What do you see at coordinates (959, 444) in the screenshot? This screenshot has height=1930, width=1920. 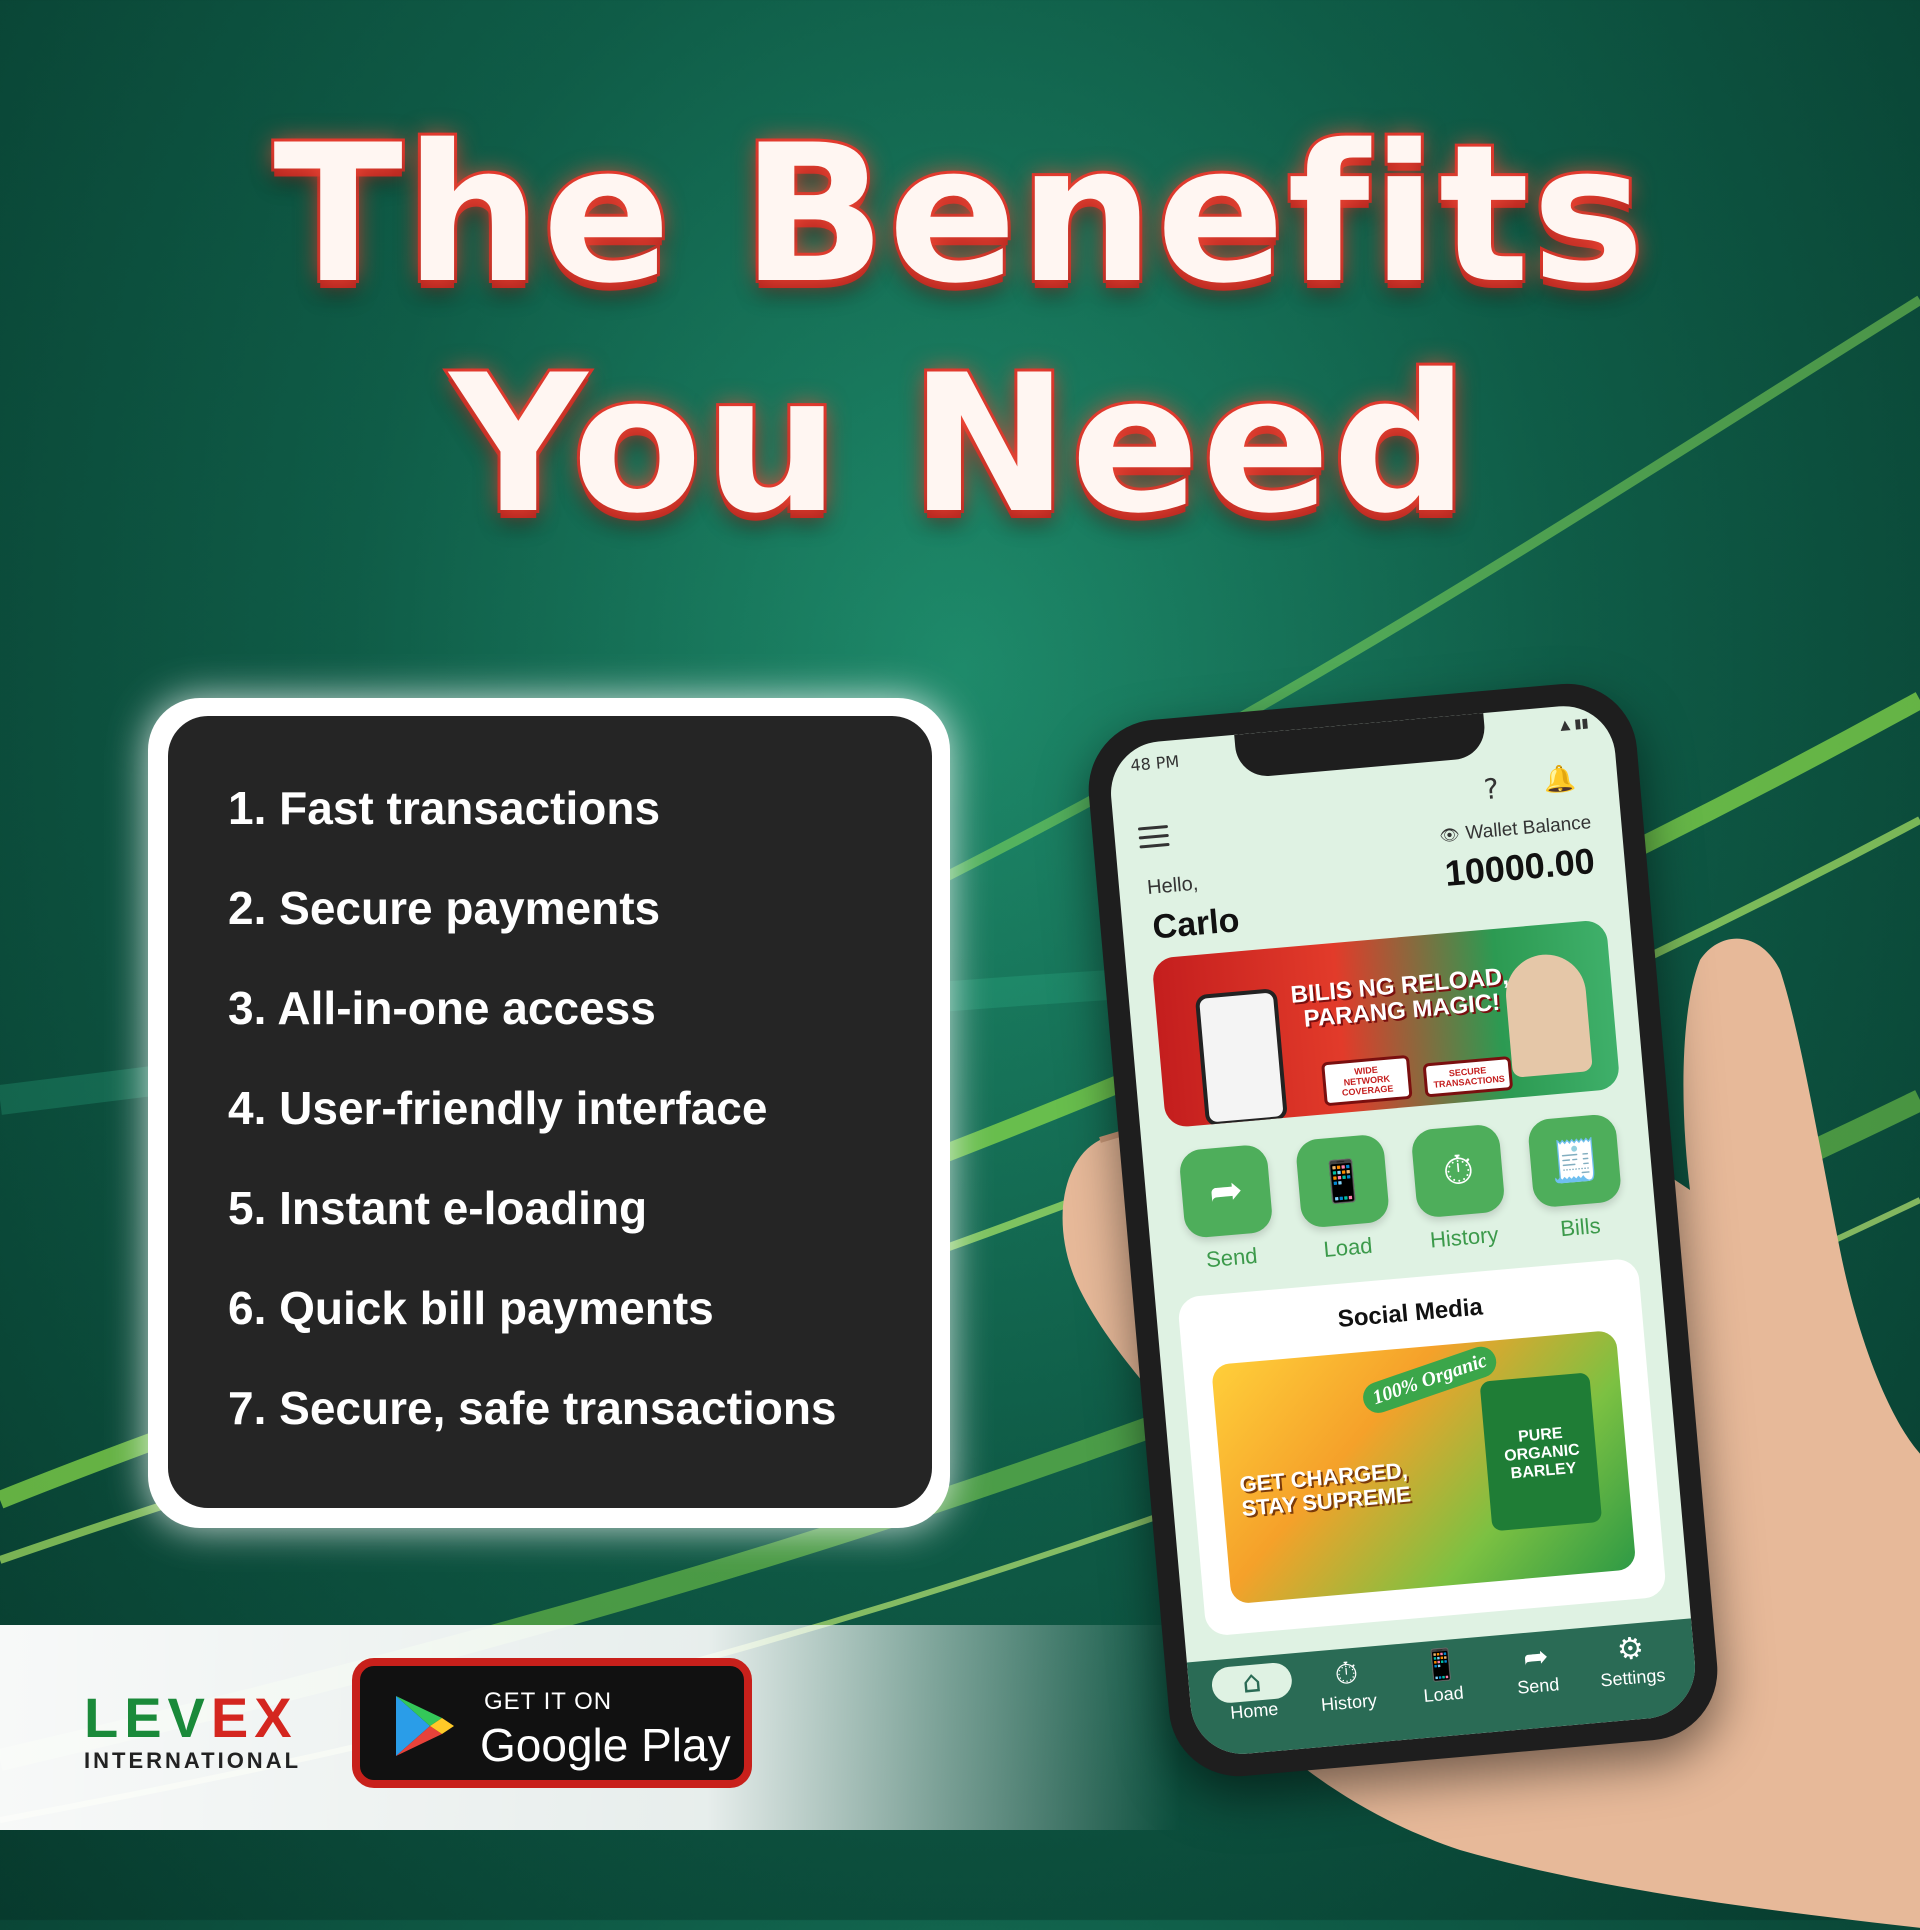 I see `headline-line-2: You Need` at bounding box center [959, 444].